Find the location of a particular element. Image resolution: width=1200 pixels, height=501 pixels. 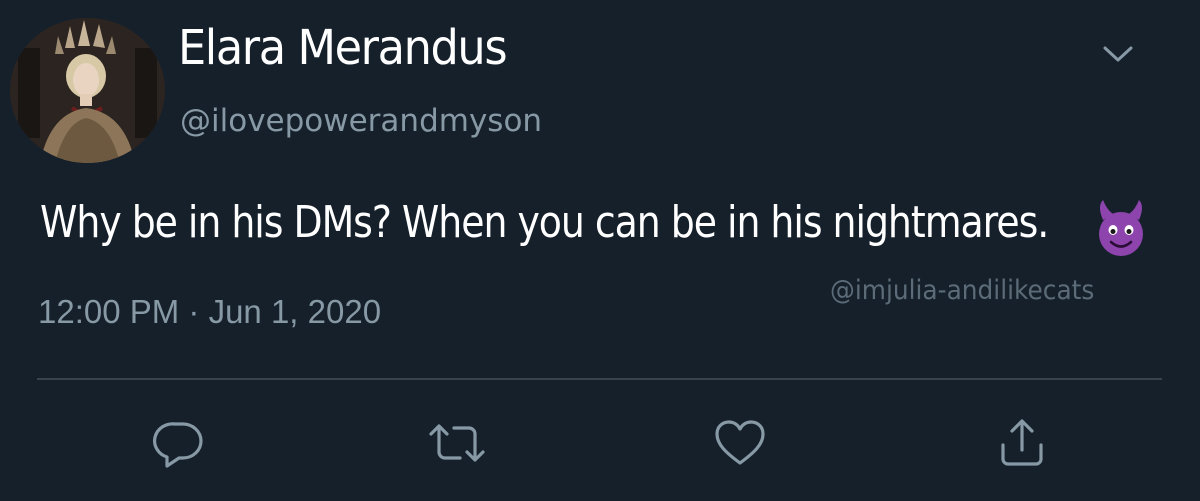

retweet-button is located at coordinates (457, 443).